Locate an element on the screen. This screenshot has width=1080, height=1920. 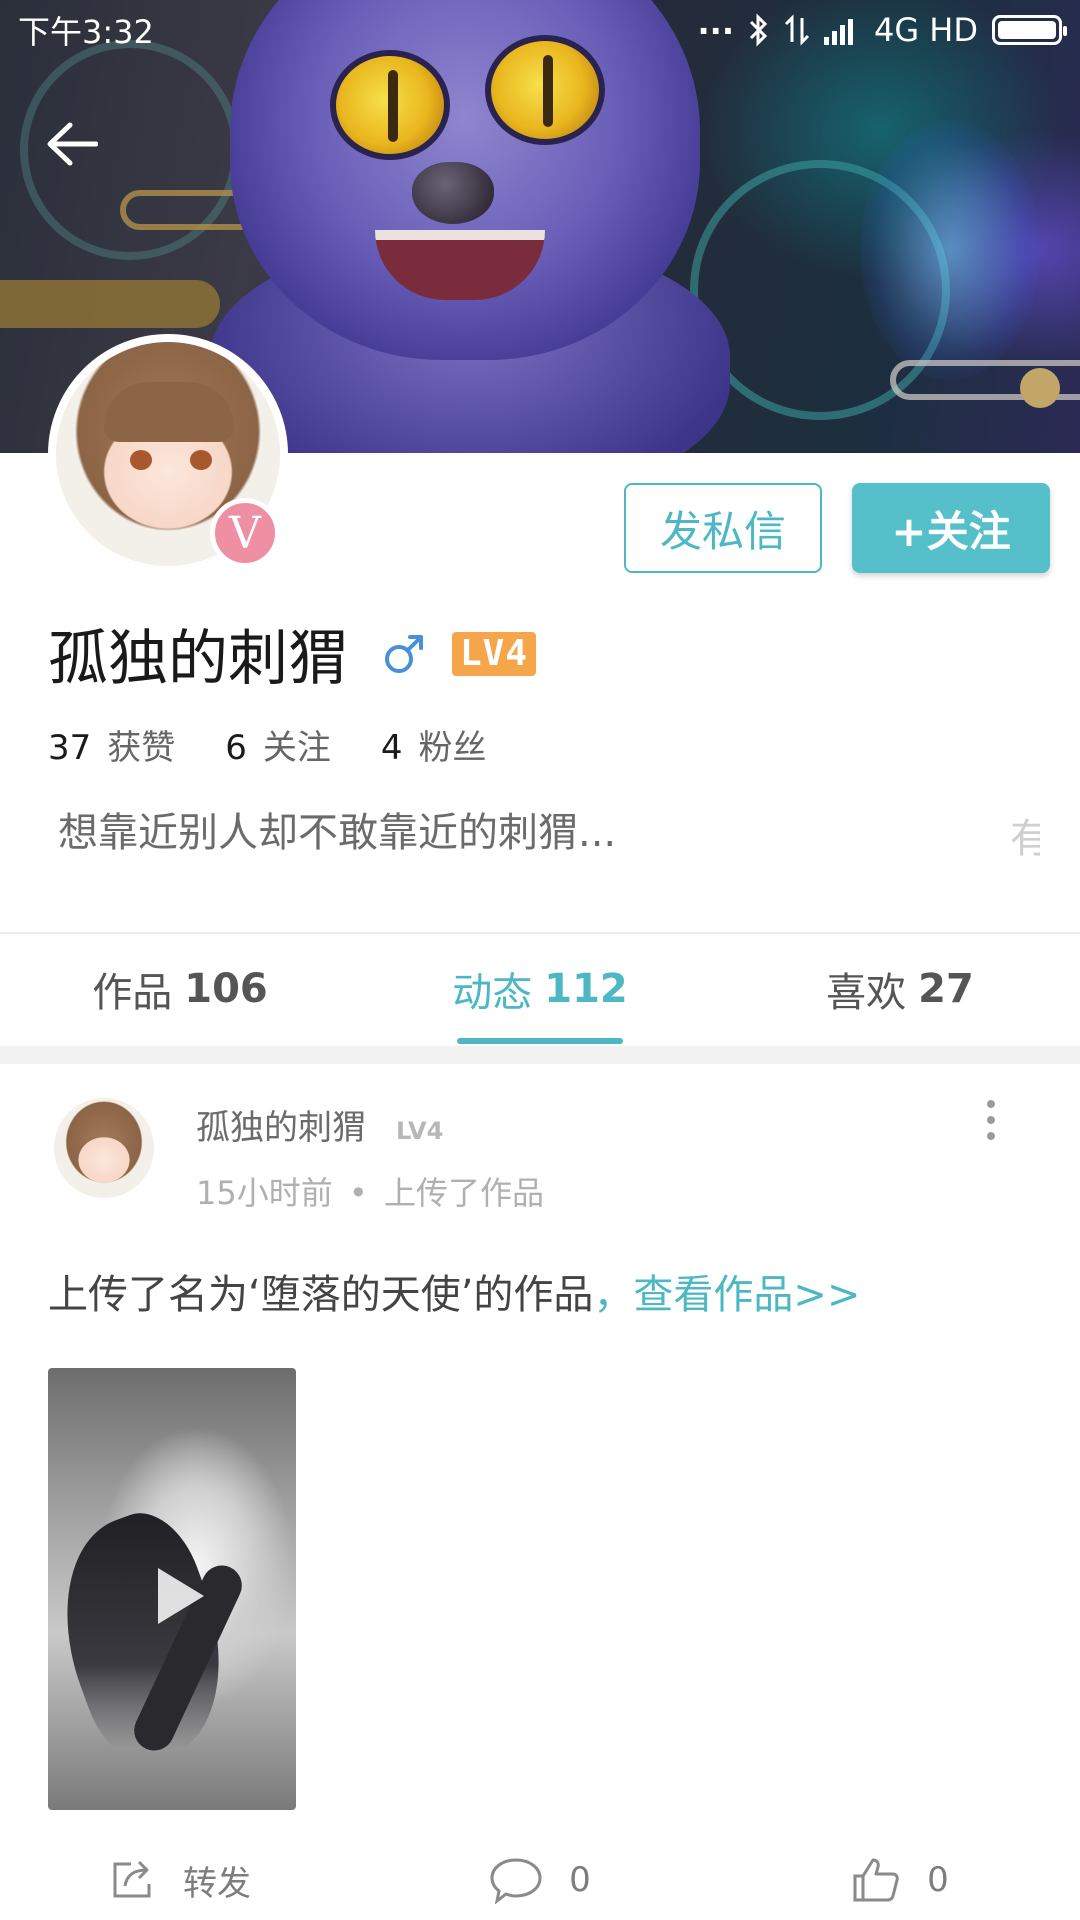
post-header: 孤独的刺猬 LV4 is located at coordinates (319, 1124).